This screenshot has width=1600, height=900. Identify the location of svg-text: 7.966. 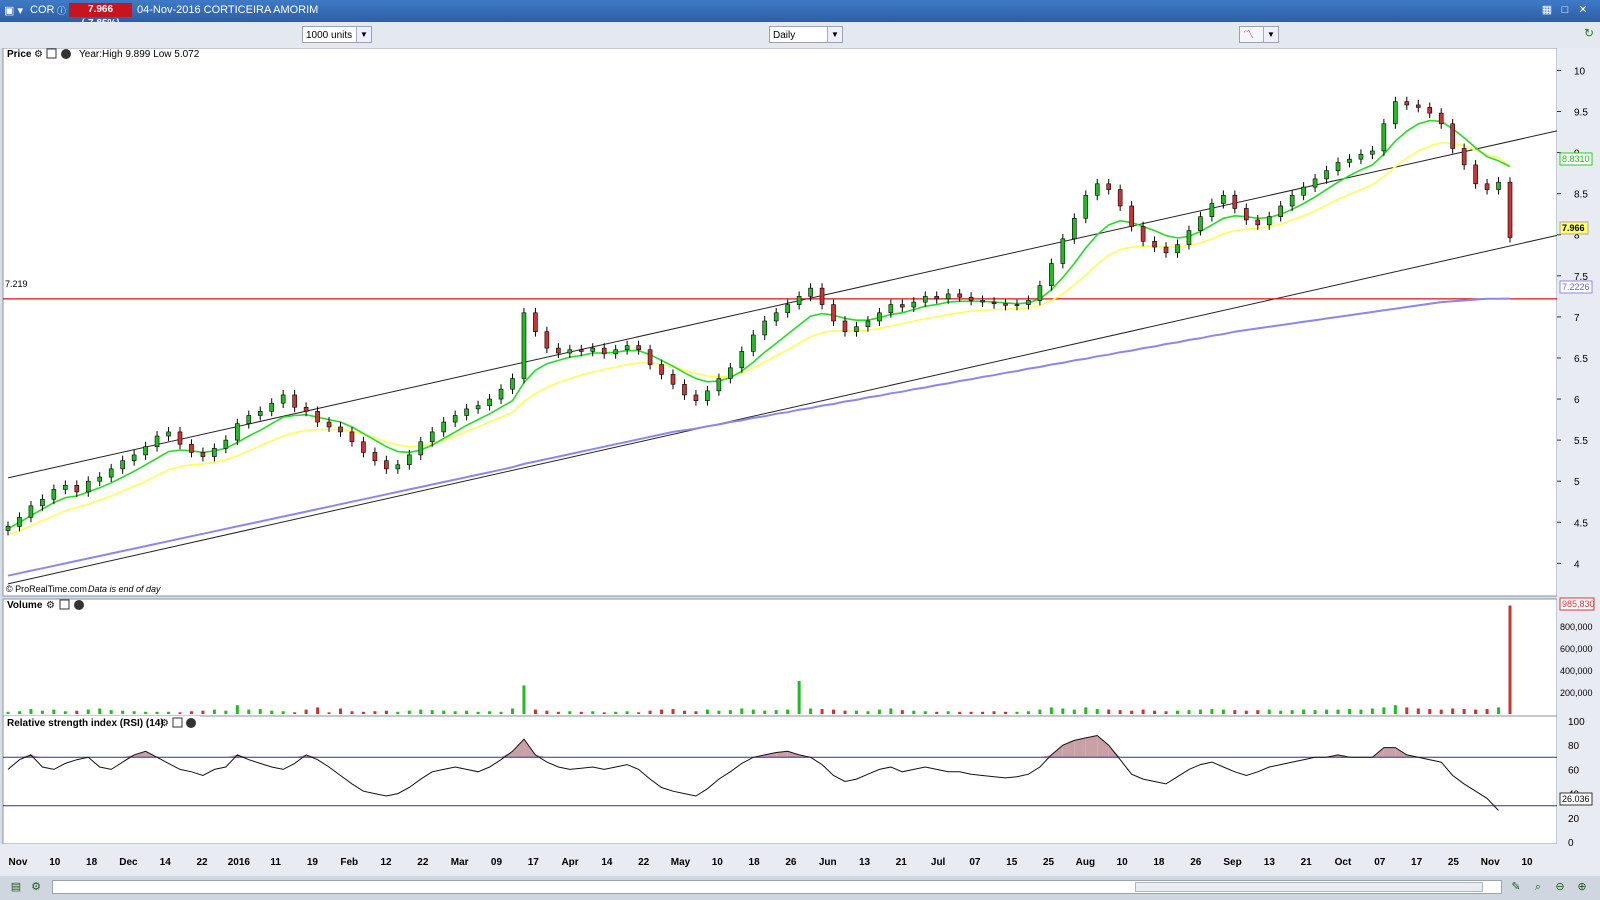
(1573, 228).